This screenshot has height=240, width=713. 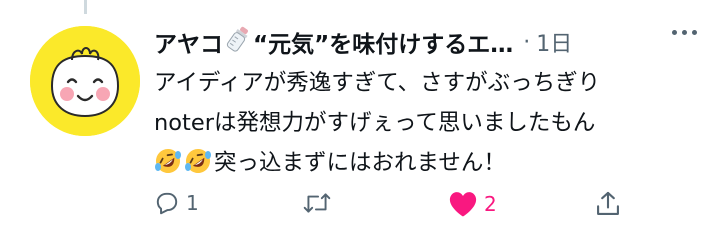 What do you see at coordinates (490, 204) in the screenshot?
I see `like-count: 2` at bounding box center [490, 204].